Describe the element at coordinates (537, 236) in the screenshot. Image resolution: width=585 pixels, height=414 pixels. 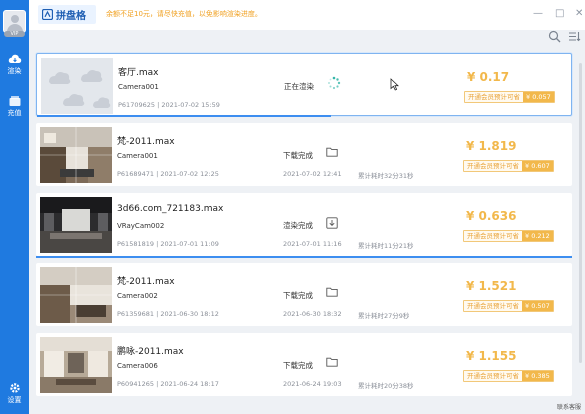
I see `vip-saving-value: ¥ 0.212` at that location.